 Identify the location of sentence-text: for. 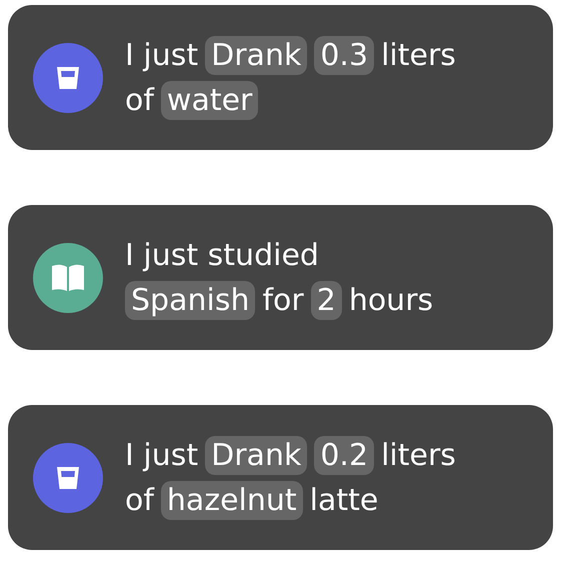
(283, 301).